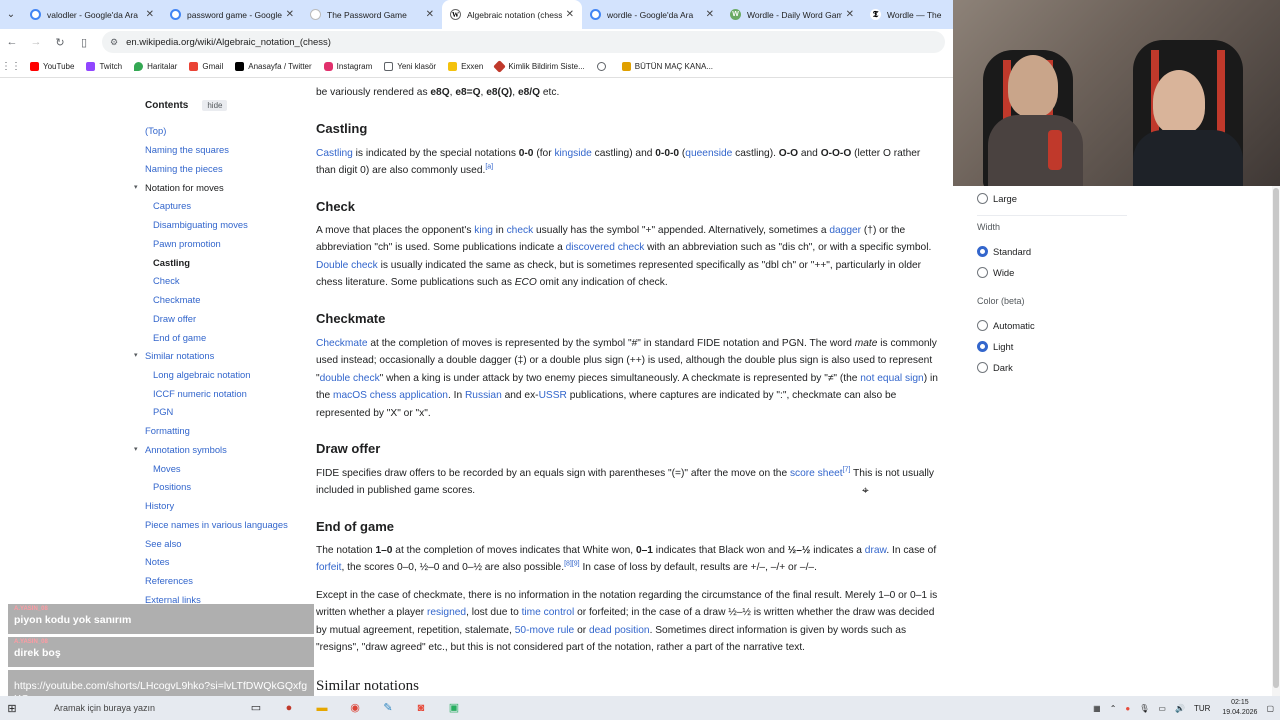 Image resolution: width=1280 pixels, height=720 pixels. What do you see at coordinates (347, 66) in the screenshot?
I see `bookmark-instagram: Instagram` at bounding box center [347, 66].